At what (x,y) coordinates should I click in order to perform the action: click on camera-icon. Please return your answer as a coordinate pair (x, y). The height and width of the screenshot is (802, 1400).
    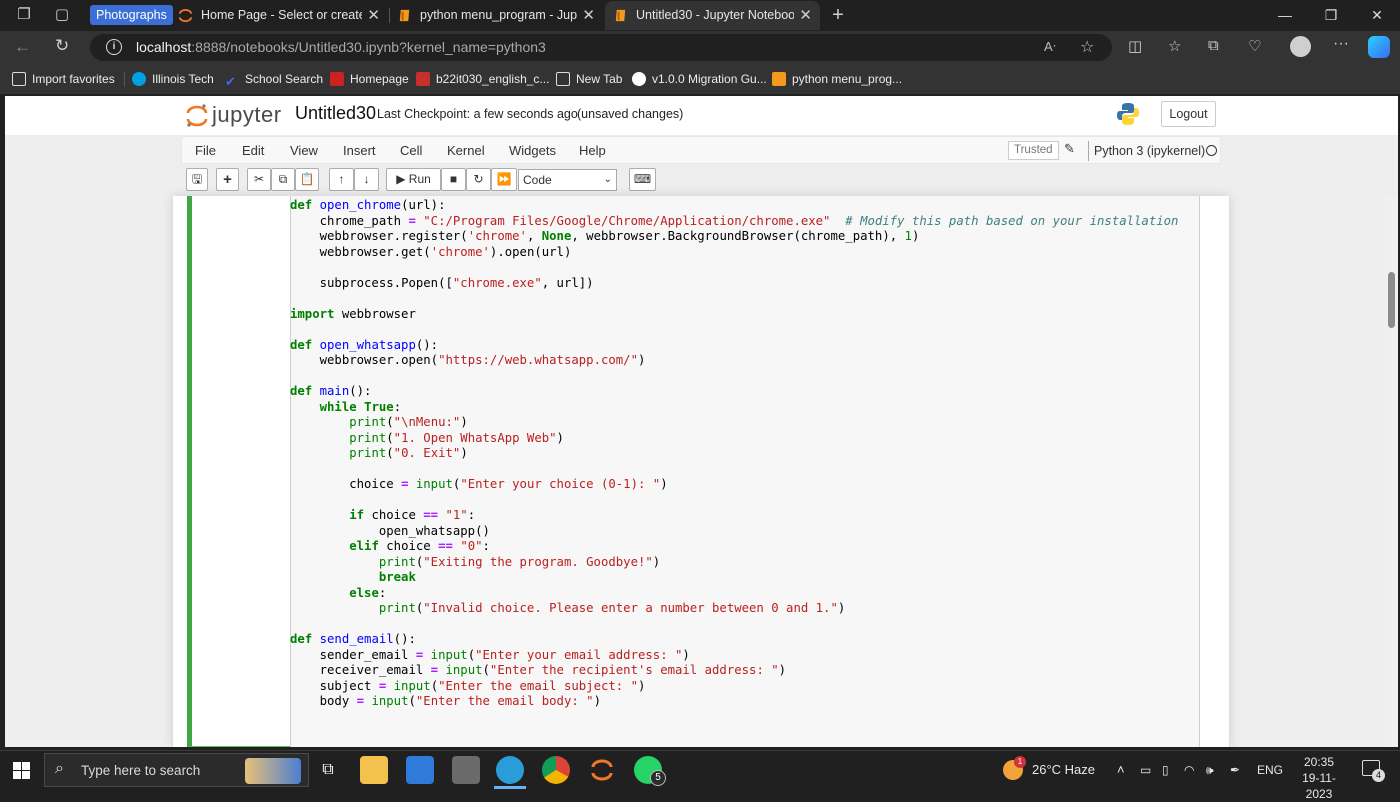
    Looking at the image, I should click on (466, 770).